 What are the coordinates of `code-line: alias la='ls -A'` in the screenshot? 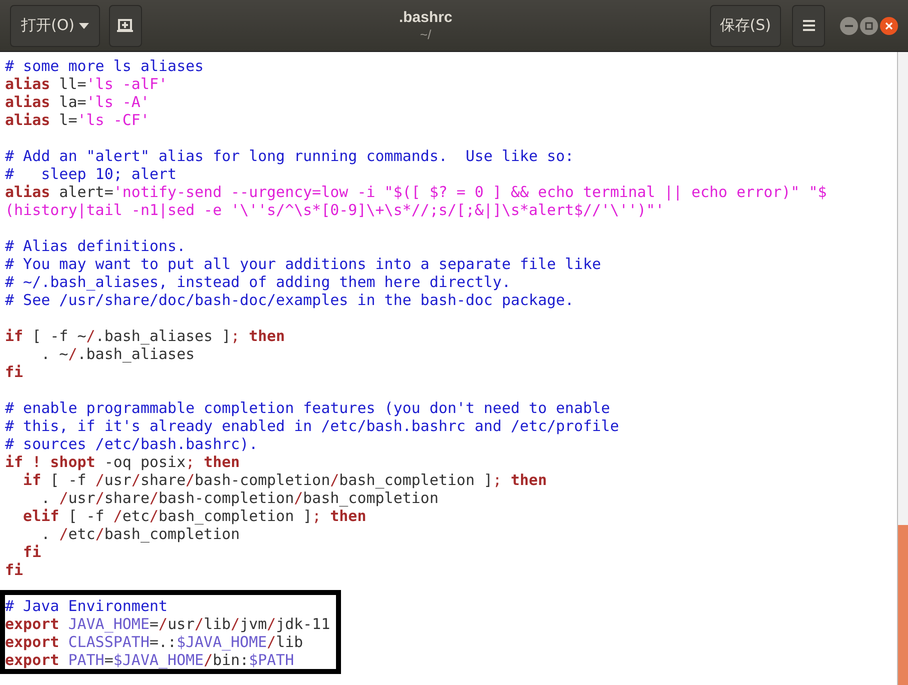 It's located at (77, 102).